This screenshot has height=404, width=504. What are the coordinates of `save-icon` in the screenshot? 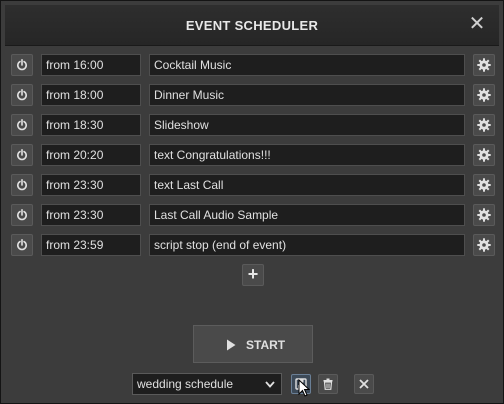 It's located at (301, 384).